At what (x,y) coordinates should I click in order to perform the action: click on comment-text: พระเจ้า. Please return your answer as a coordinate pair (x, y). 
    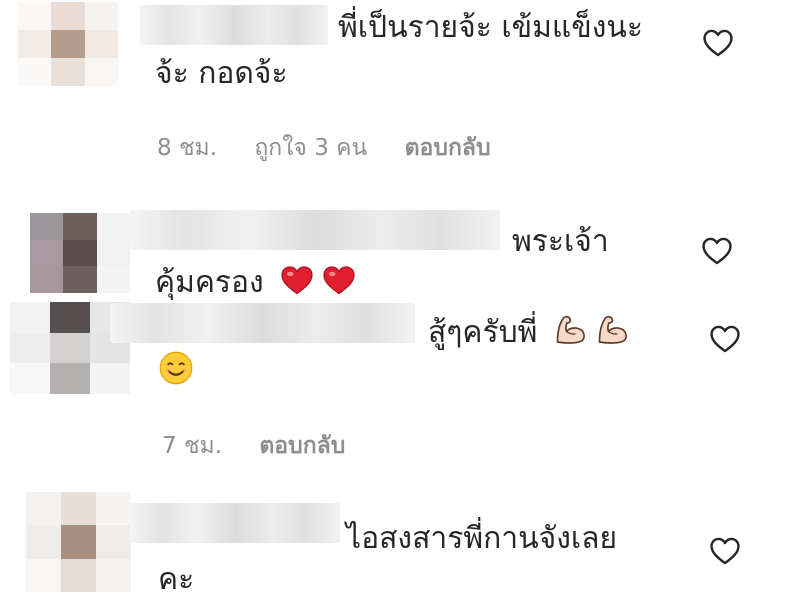
    Looking at the image, I should click on (560, 241).